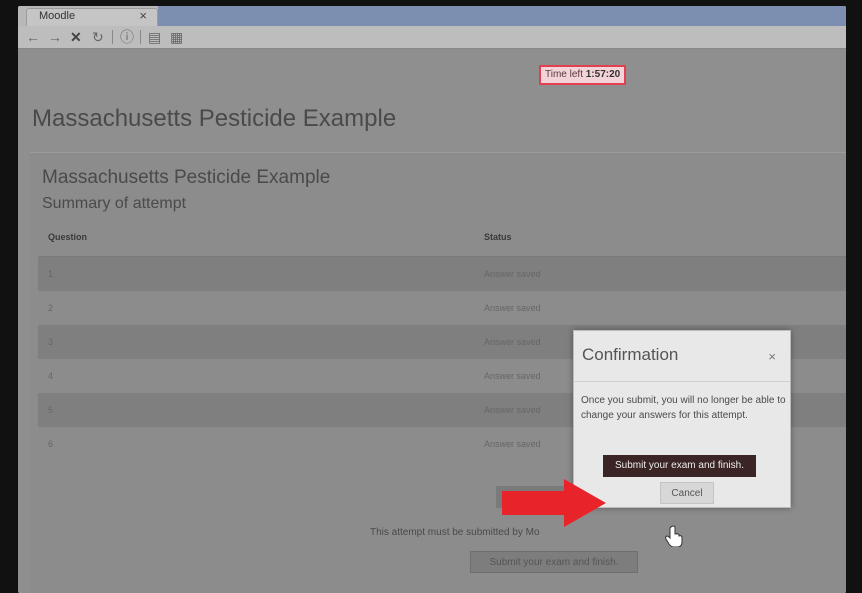  What do you see at coordinates (50, 376) in the screenshot?
I see `question-number: 4` at bounding box center [50, 376].